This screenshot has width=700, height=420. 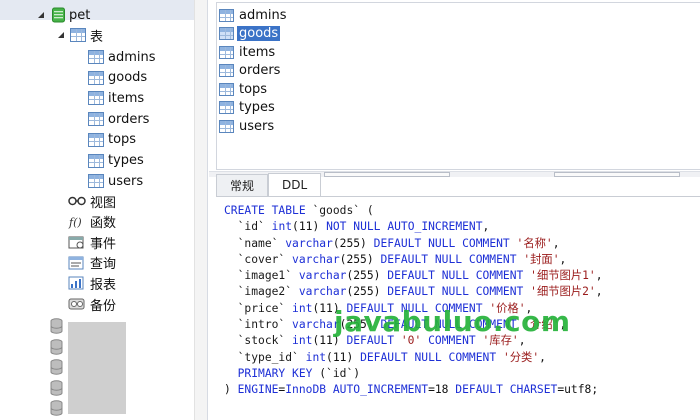 I want to click on list-item-table-tops: tops, so click(x=244, y=89).